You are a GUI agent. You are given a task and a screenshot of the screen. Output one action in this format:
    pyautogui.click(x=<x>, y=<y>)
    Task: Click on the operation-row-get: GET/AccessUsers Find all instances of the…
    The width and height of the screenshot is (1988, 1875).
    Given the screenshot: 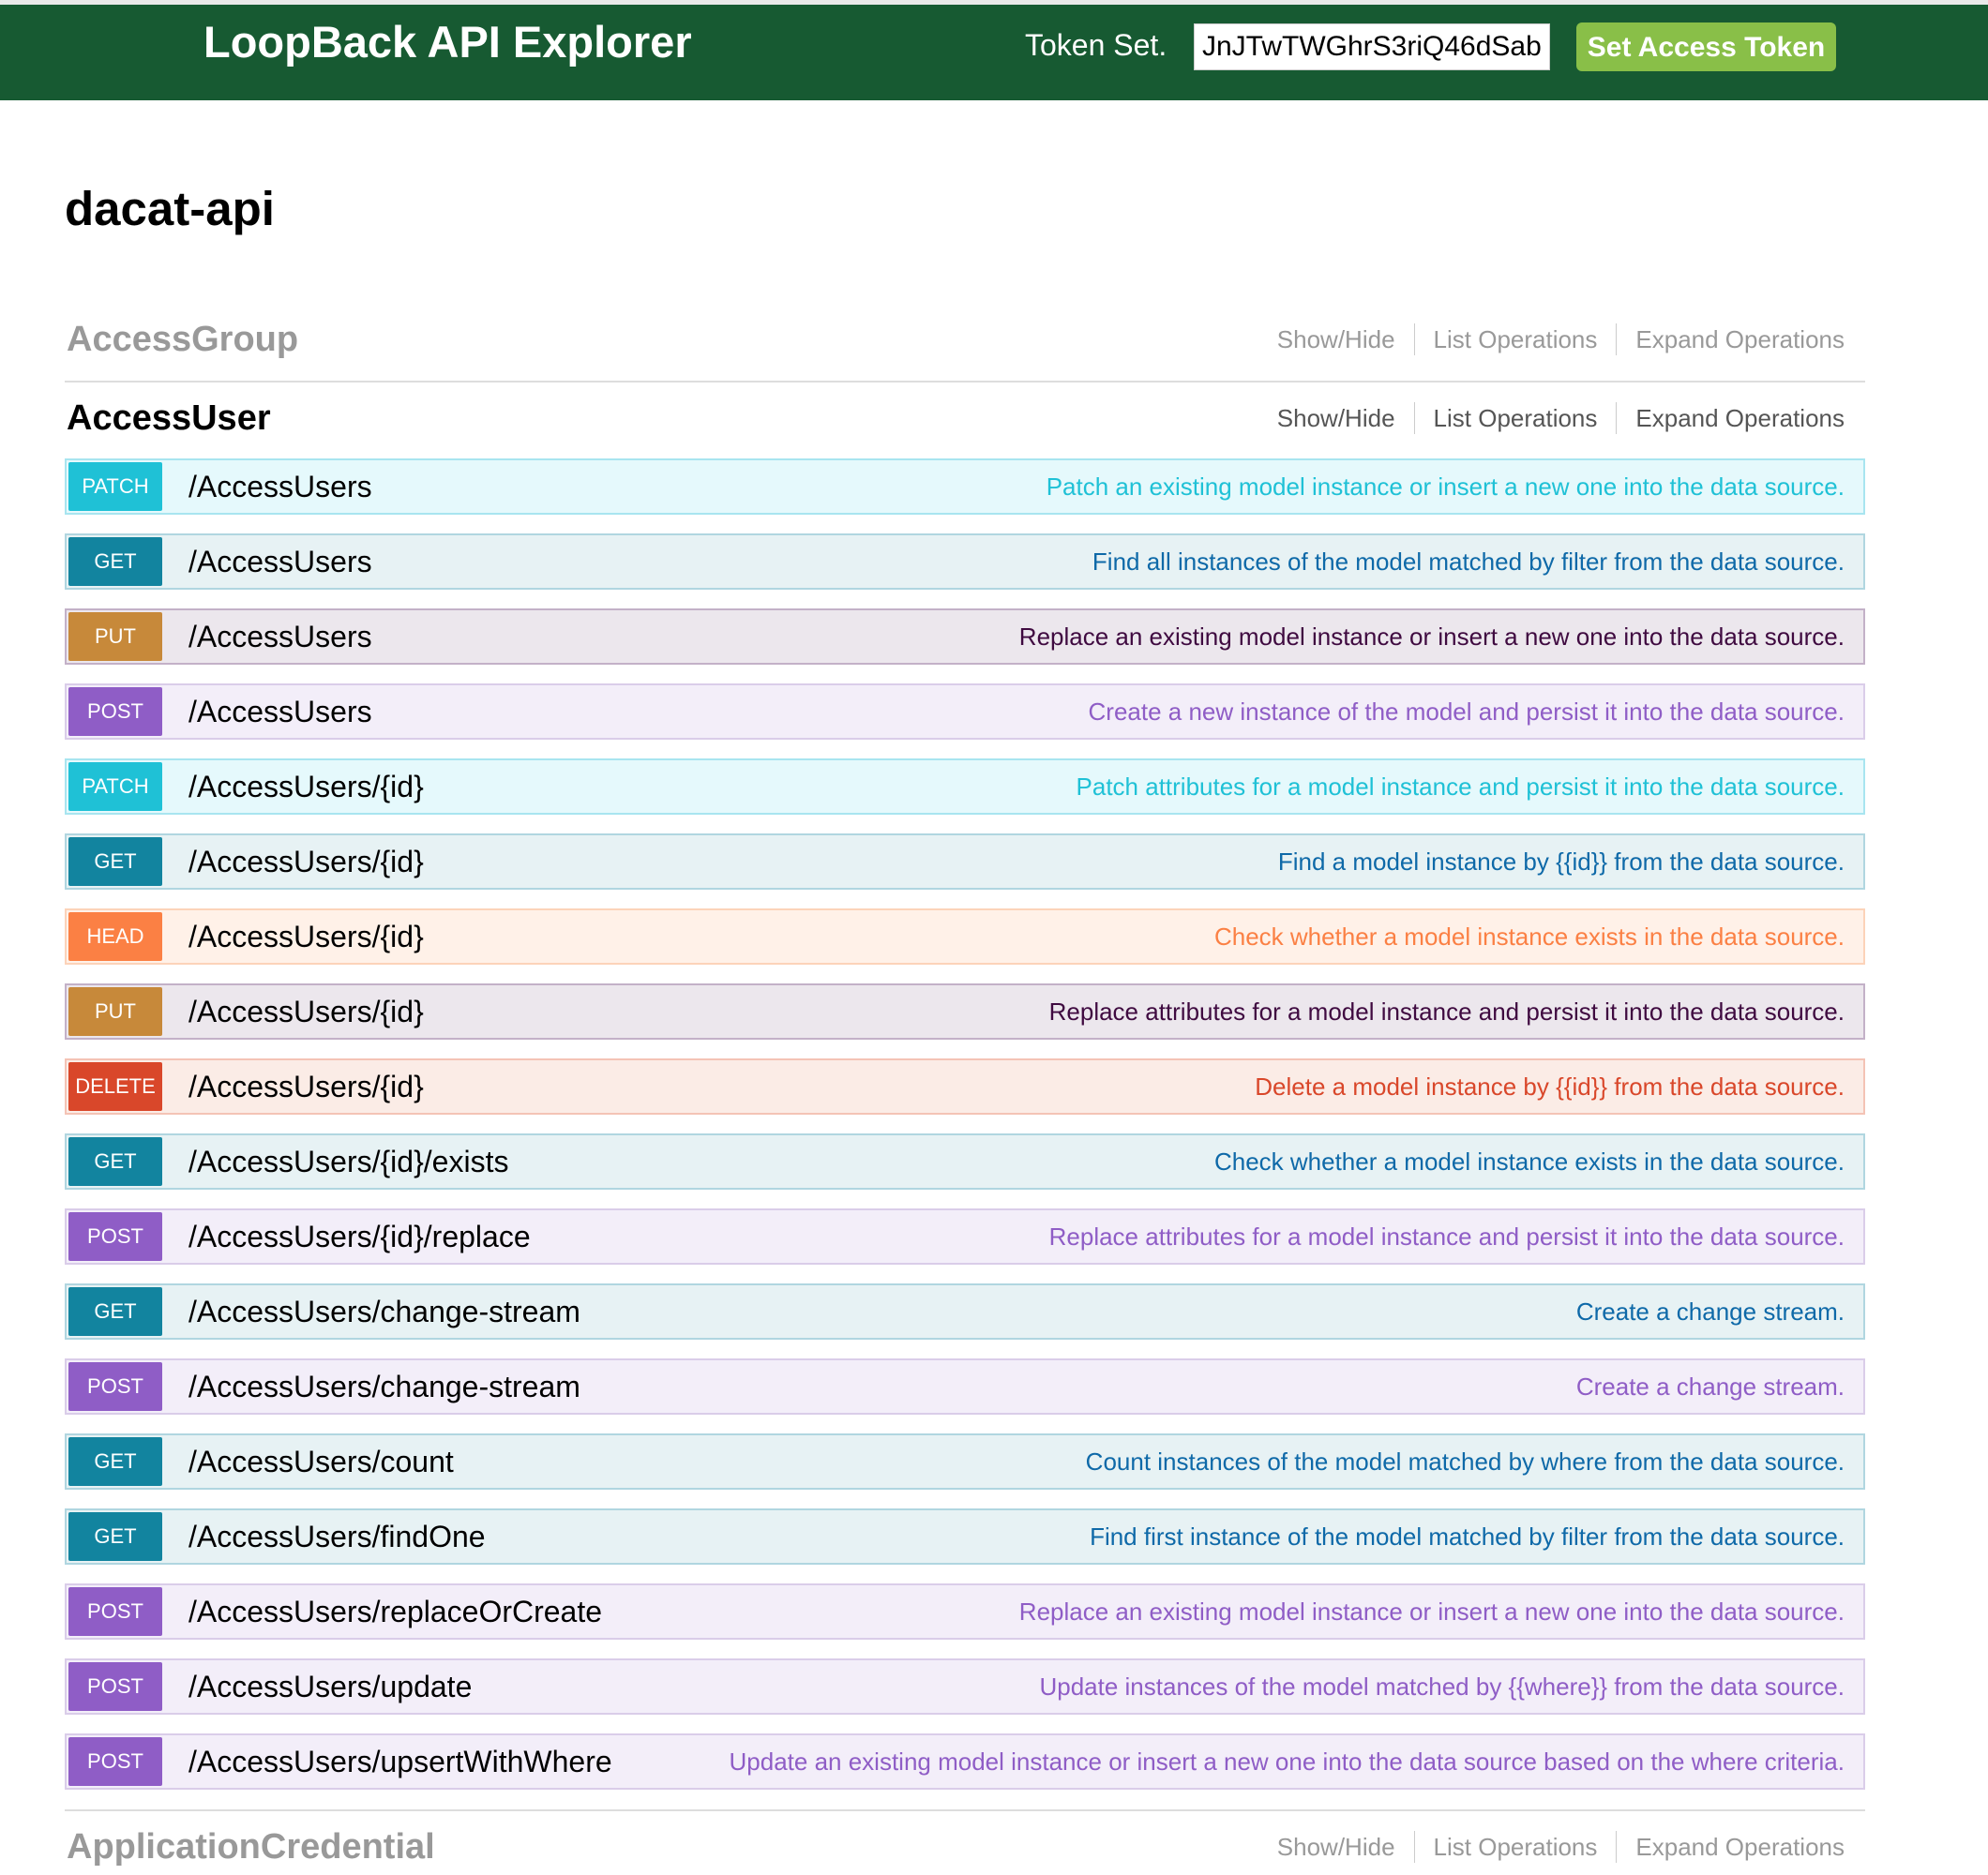 What is the action you would take?
    pyautogui.click(x=965, y=561)
    